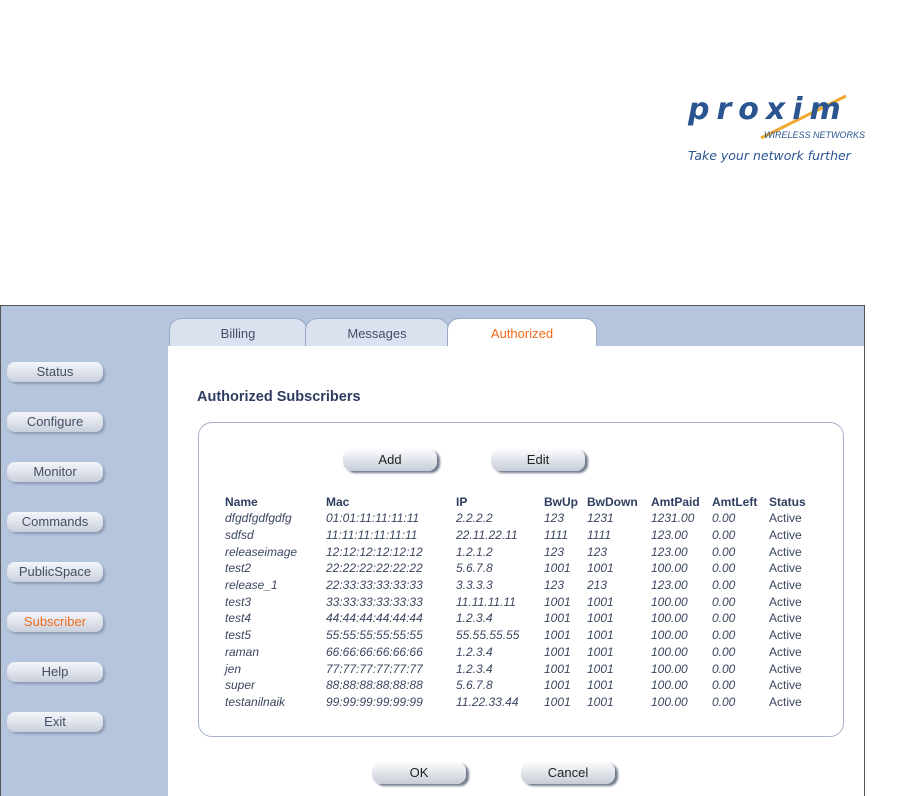 Image resolution: width=910 pixels, height=796 pixels. What do you see at coordinates (522, 332) in the screenshot?
I see `tab-authorized: Authorized` at bounding box center [522, 332].